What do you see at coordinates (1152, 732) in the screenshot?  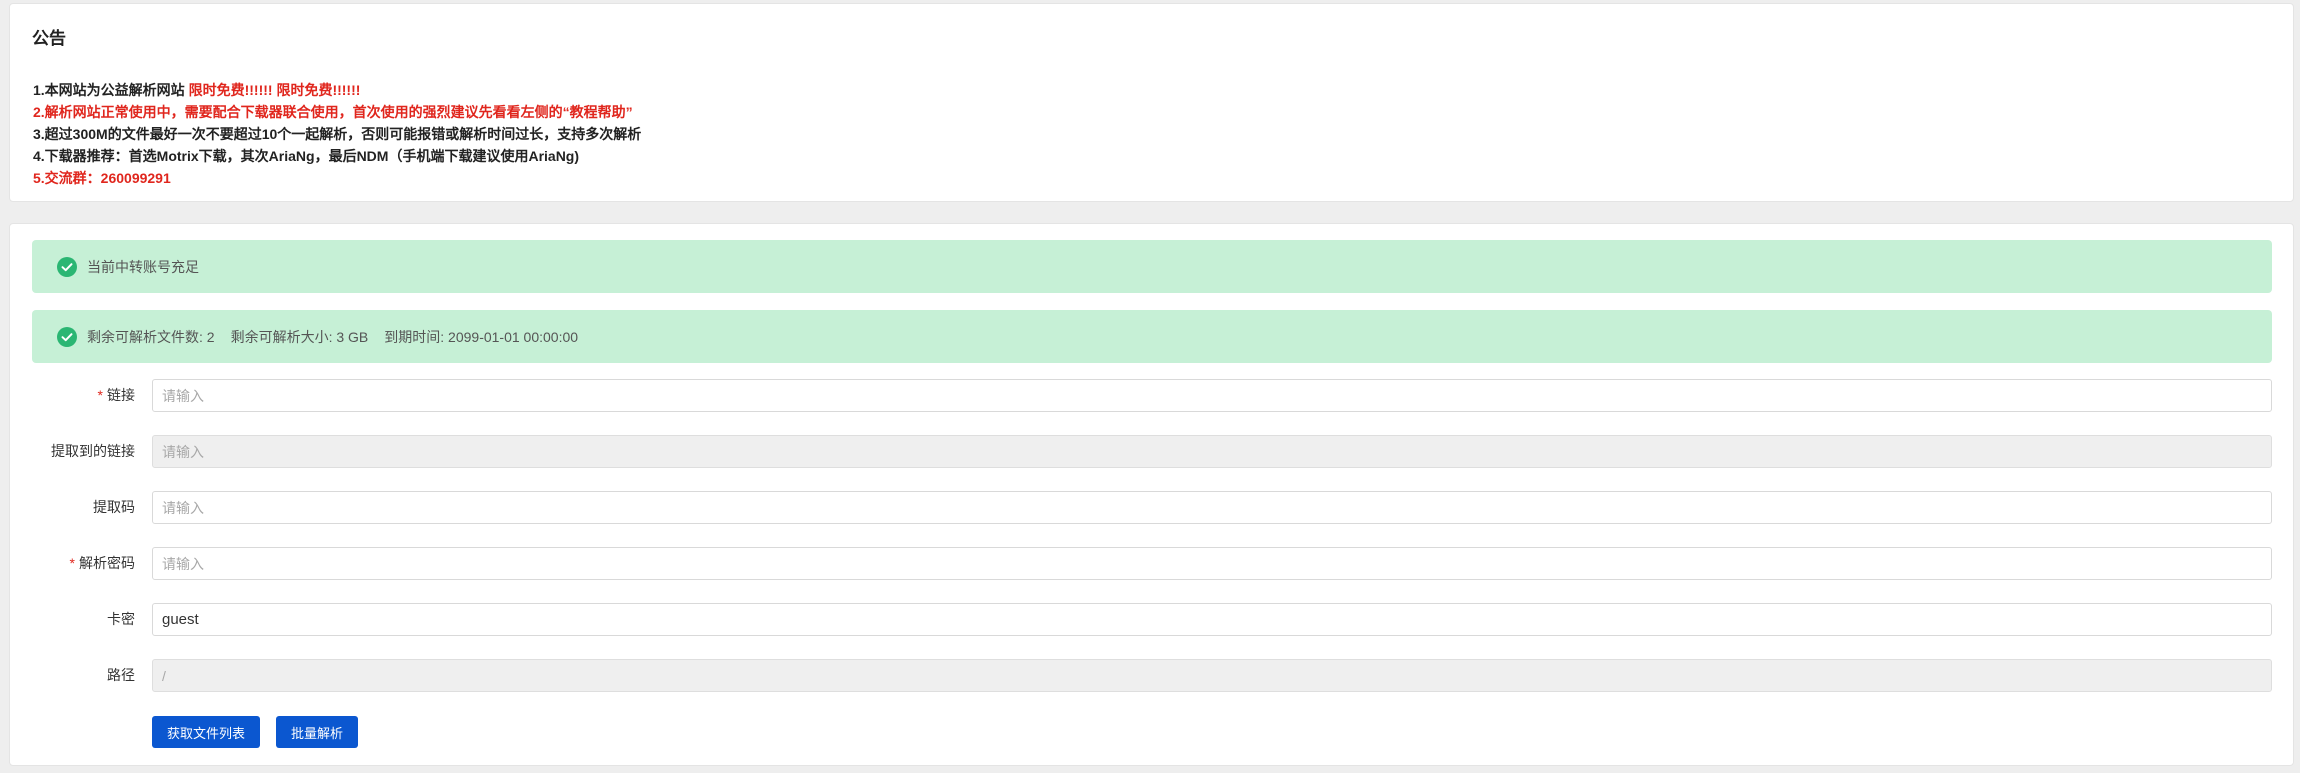 I see `action-row: 获取文件列表 批量解析` at bounding box center [1152, 732].